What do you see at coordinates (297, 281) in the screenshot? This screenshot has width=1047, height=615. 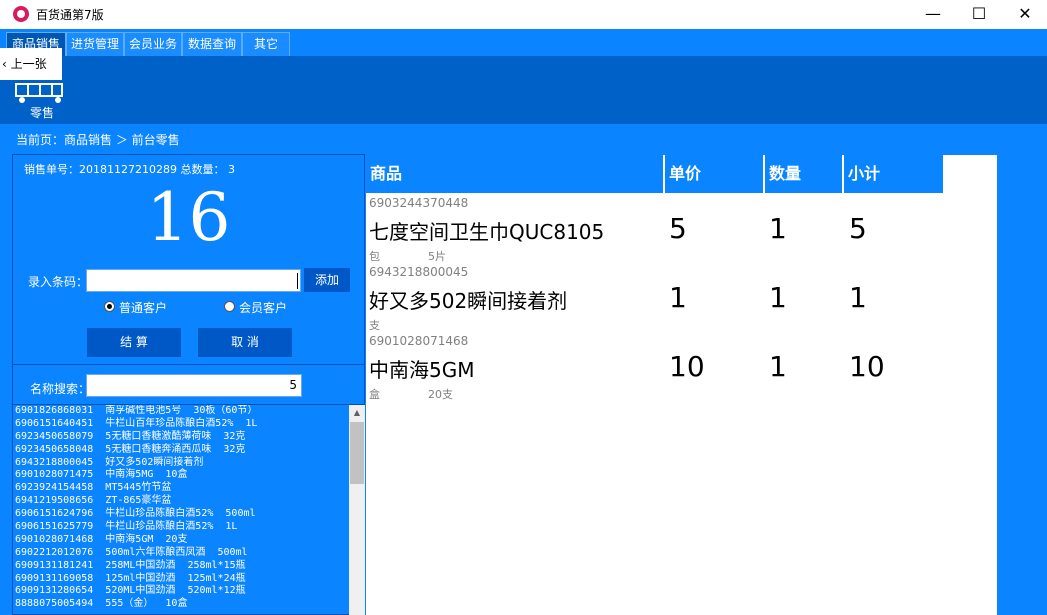 I see `text-caret` at bounding box center [297, 281].